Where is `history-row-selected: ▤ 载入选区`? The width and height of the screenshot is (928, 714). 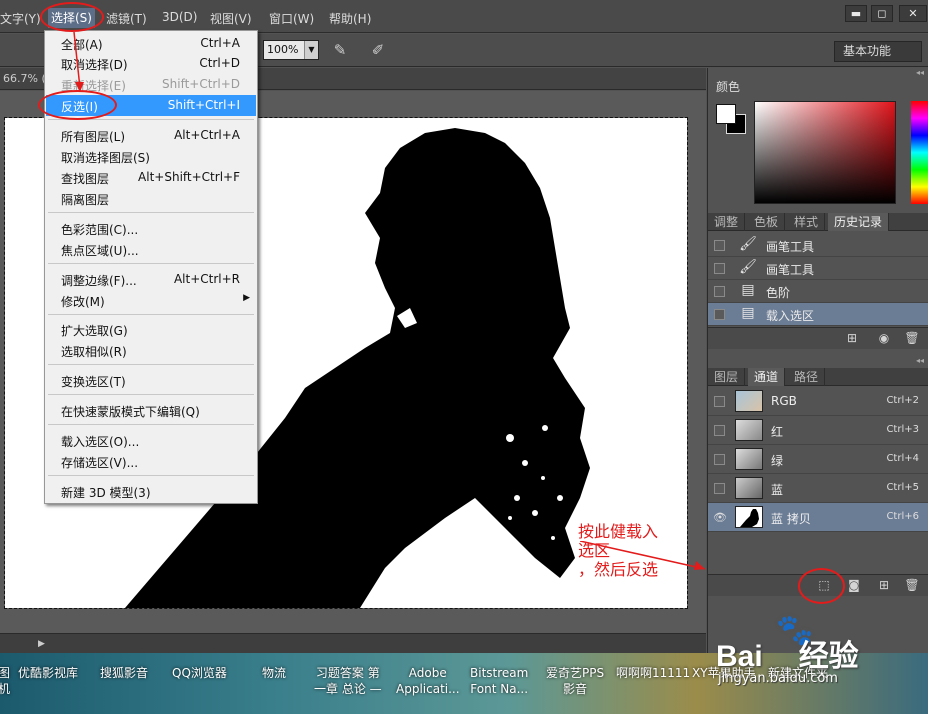 history-row-selected: ▤ 载入选区 is located at coordinates (818, 314).